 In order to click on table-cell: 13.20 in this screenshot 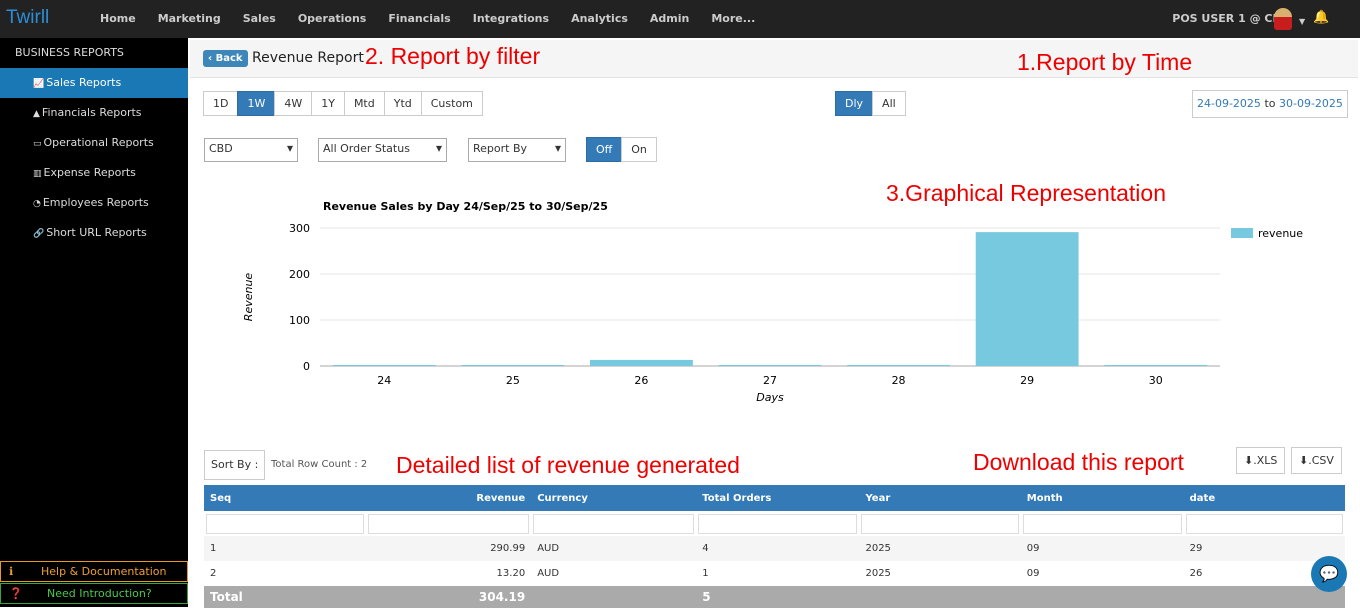, I will do `click(511, 573)`.